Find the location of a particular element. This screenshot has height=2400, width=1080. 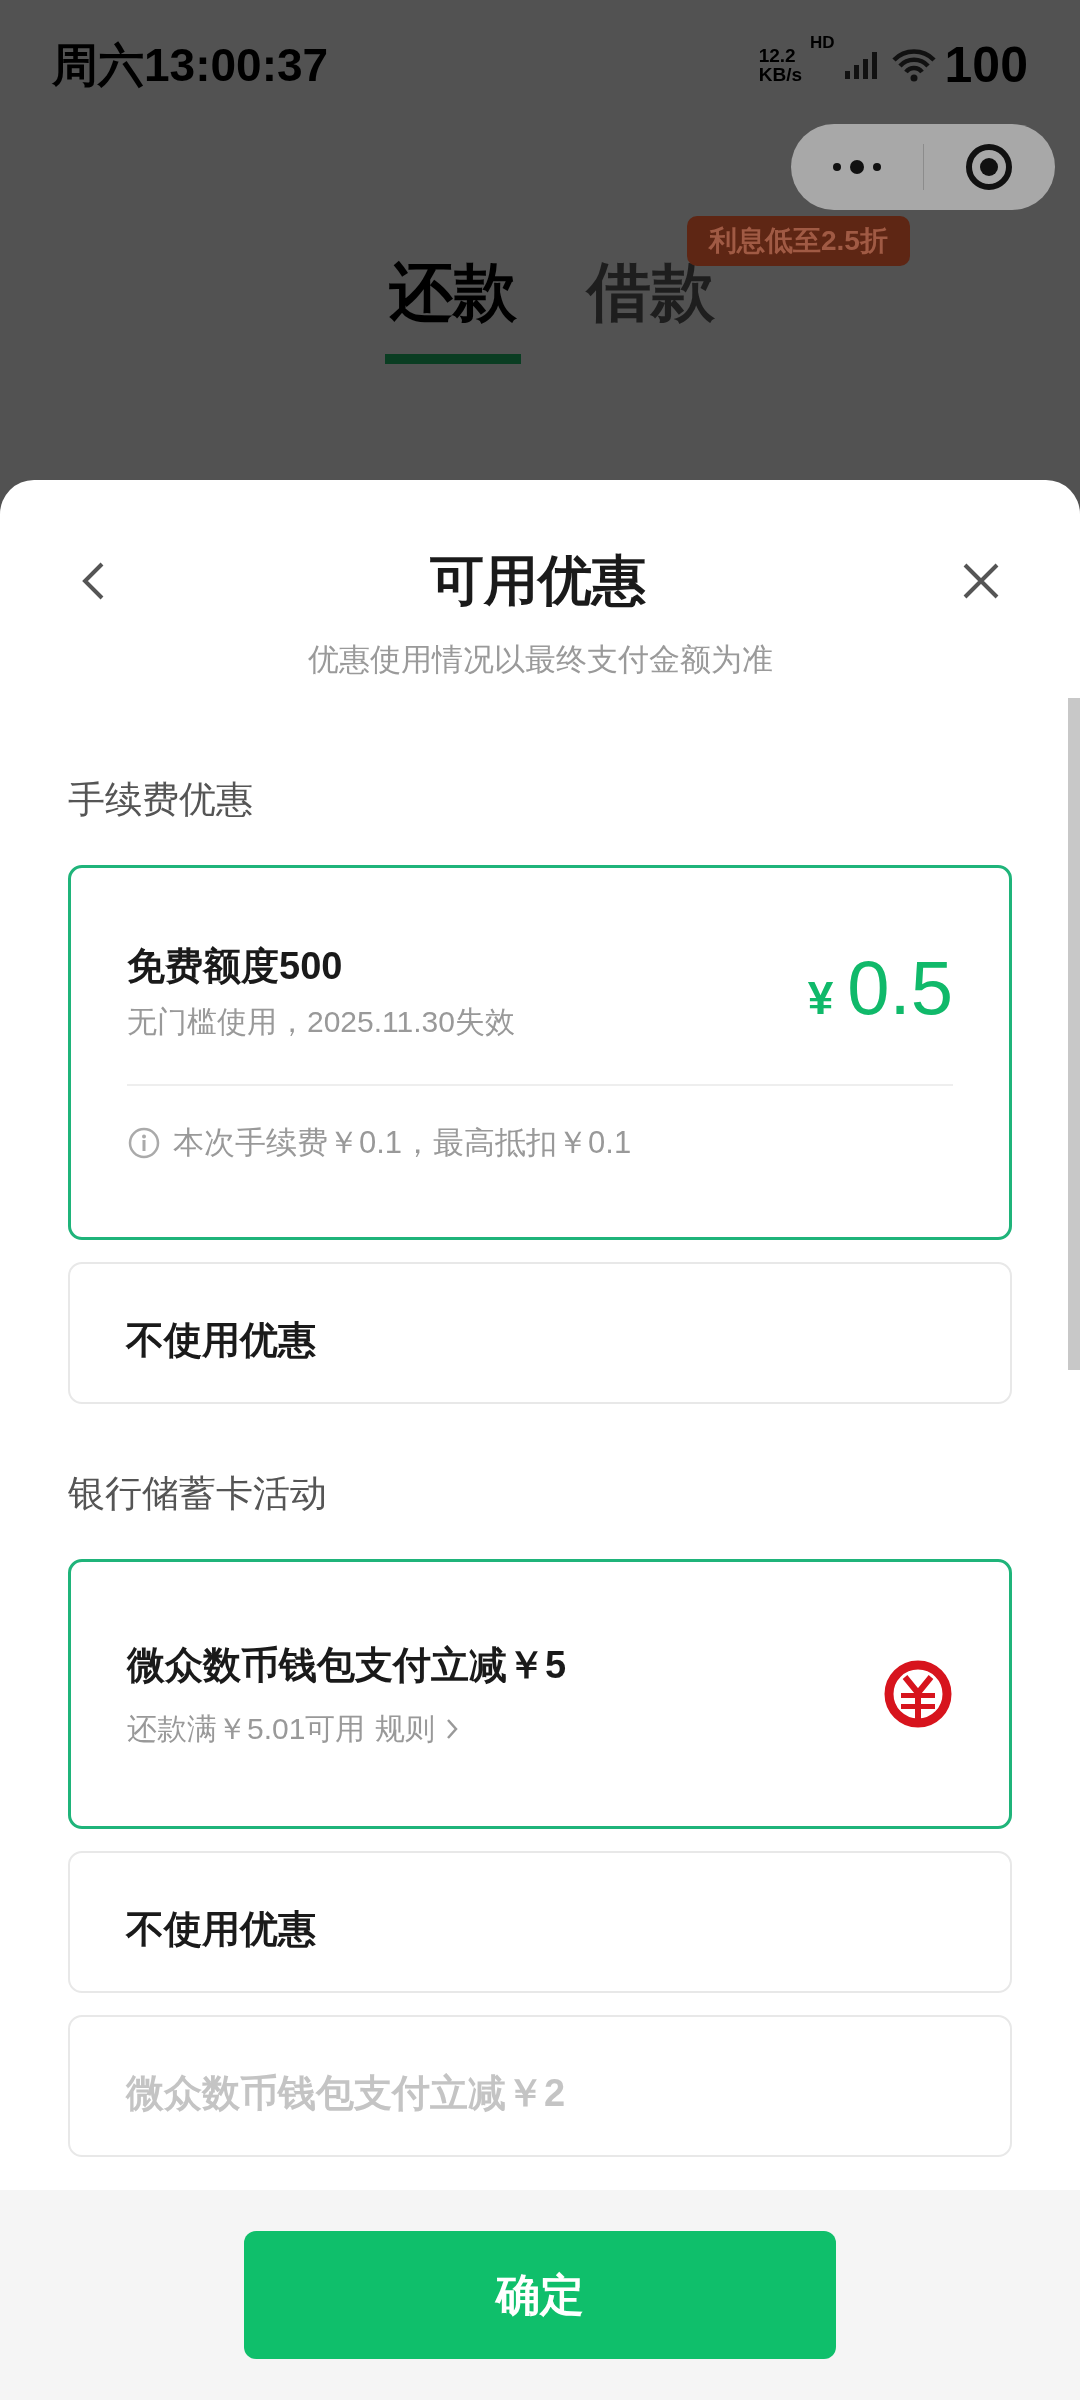

speed-unit: KB/s is located at coordinates (780, 74).